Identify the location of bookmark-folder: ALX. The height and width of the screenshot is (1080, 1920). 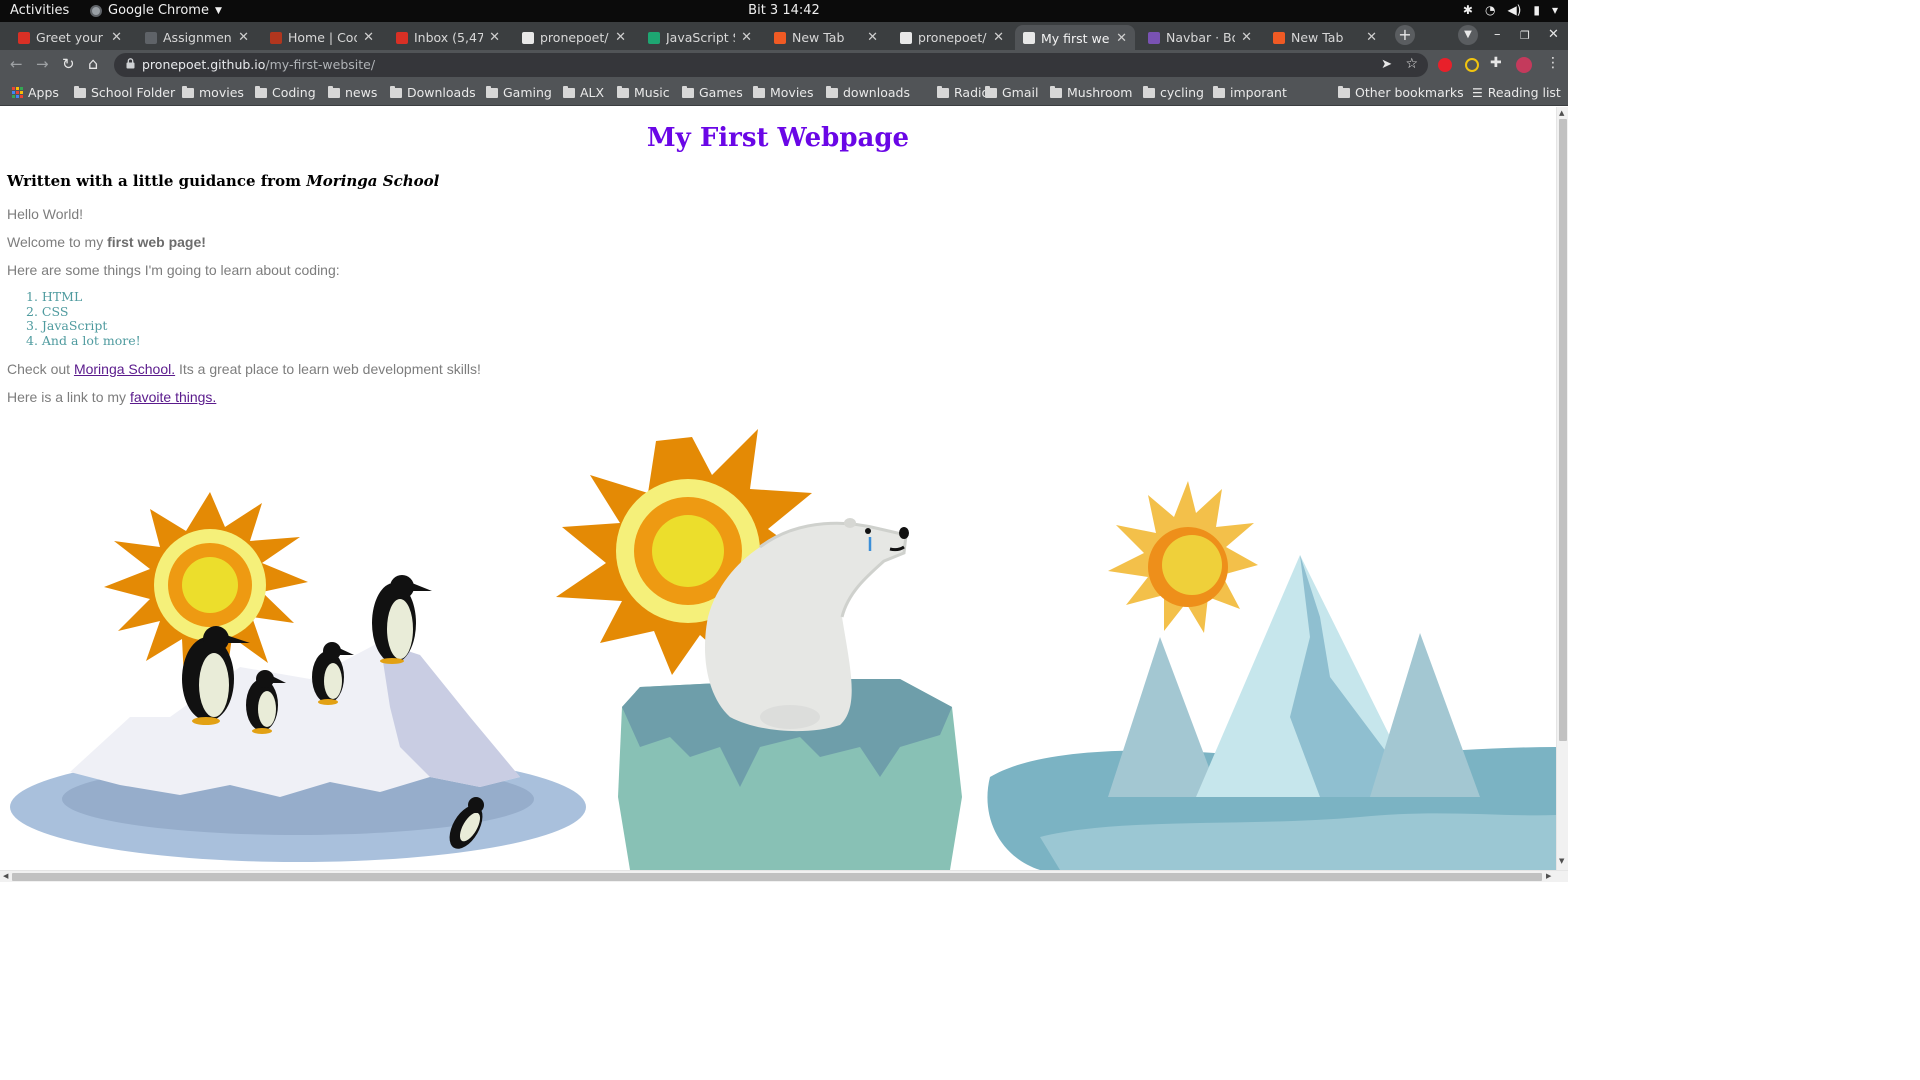
(583, 92).